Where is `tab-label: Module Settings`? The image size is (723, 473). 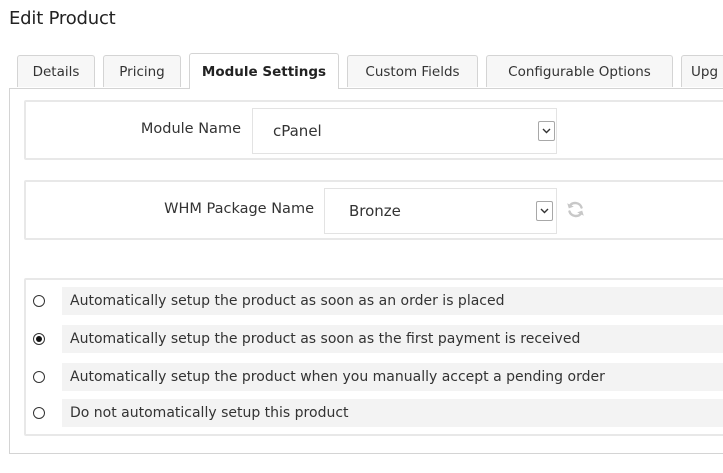
tab-label: Module Settings is located at coordinates (264, 71).